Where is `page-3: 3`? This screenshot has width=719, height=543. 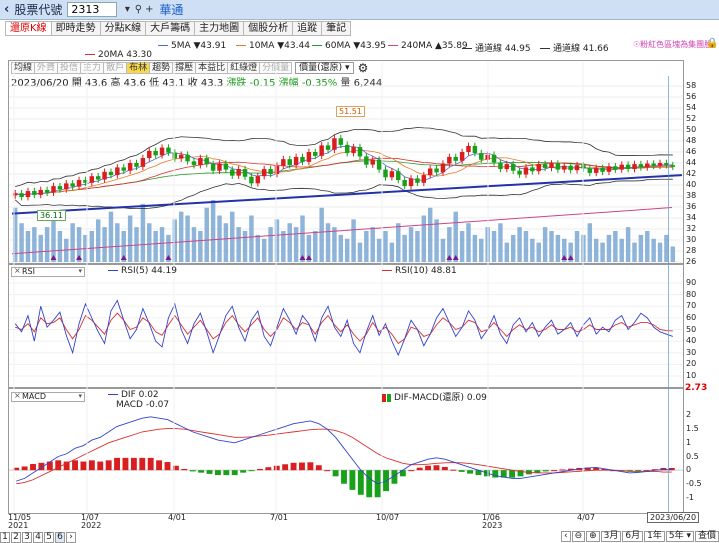
page-3: 3 is located at coordinates (27, 537).